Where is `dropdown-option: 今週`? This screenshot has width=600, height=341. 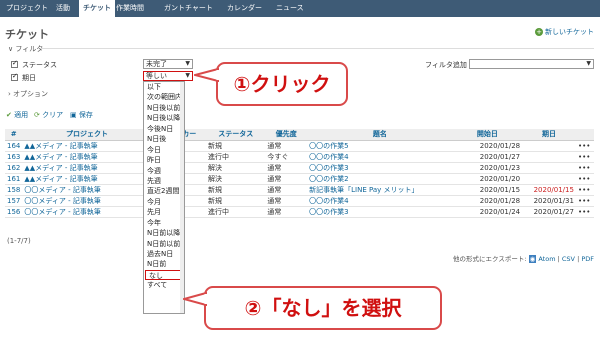
dropdown-option: 今週 is located at coordinates (164, 171).